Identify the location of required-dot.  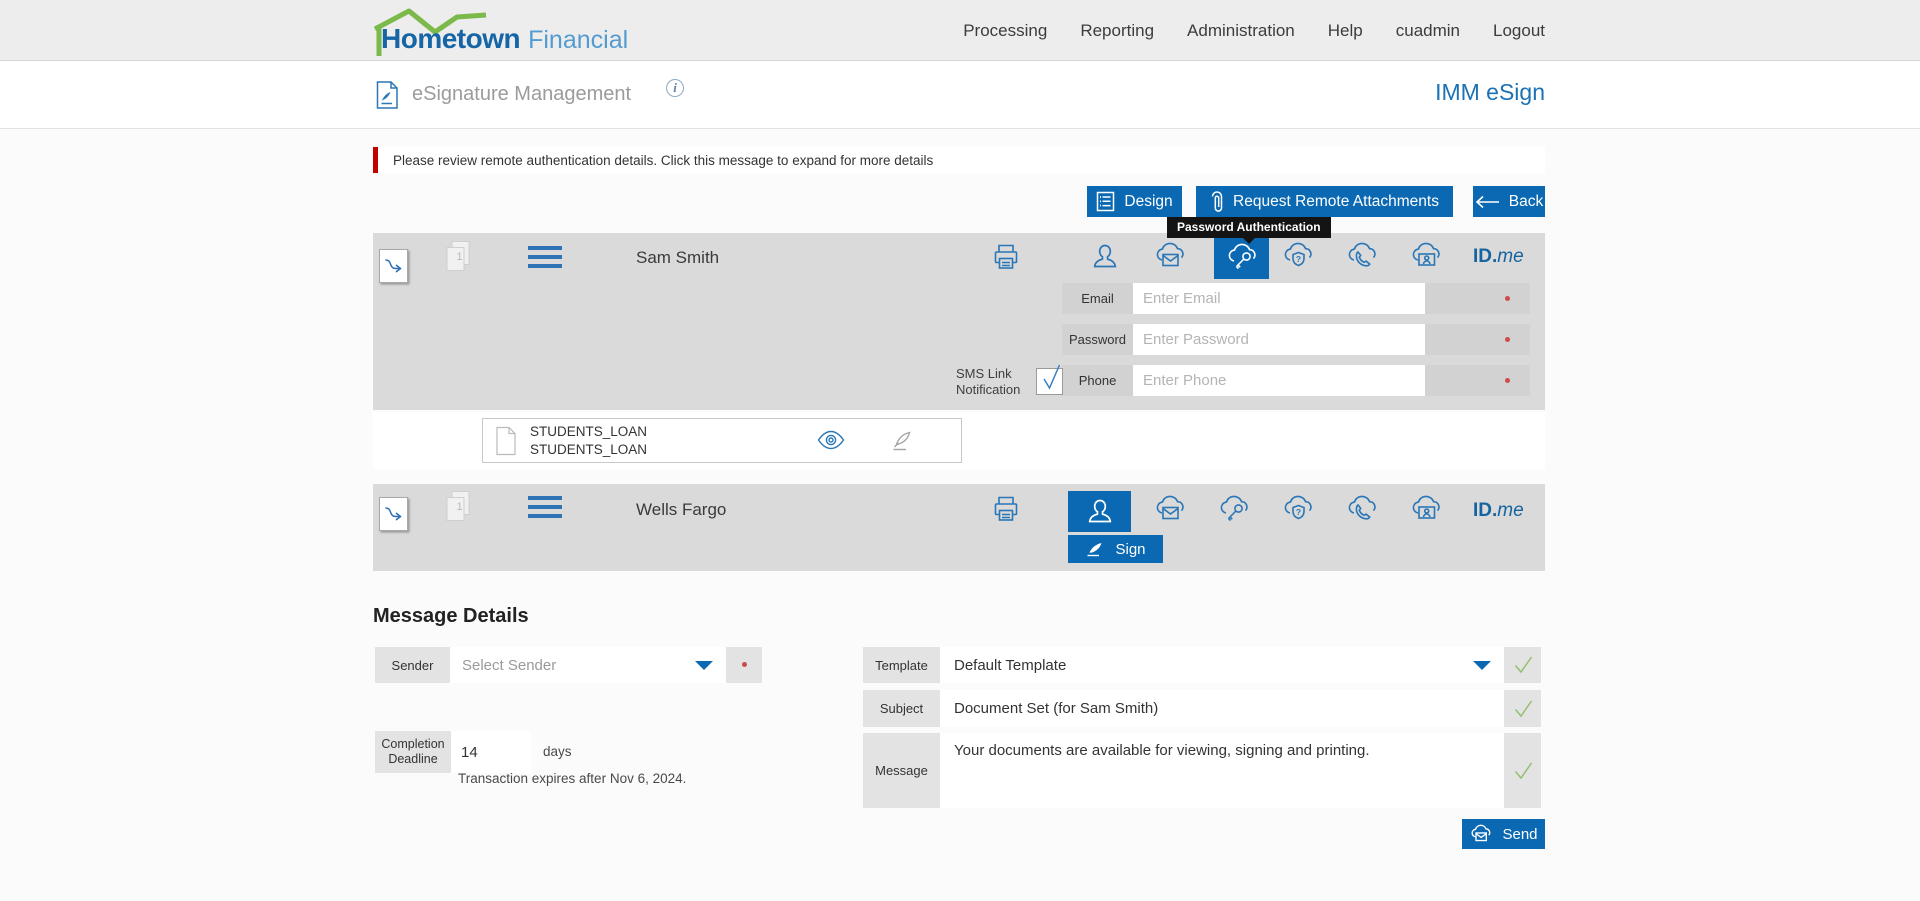
(1507, 380).